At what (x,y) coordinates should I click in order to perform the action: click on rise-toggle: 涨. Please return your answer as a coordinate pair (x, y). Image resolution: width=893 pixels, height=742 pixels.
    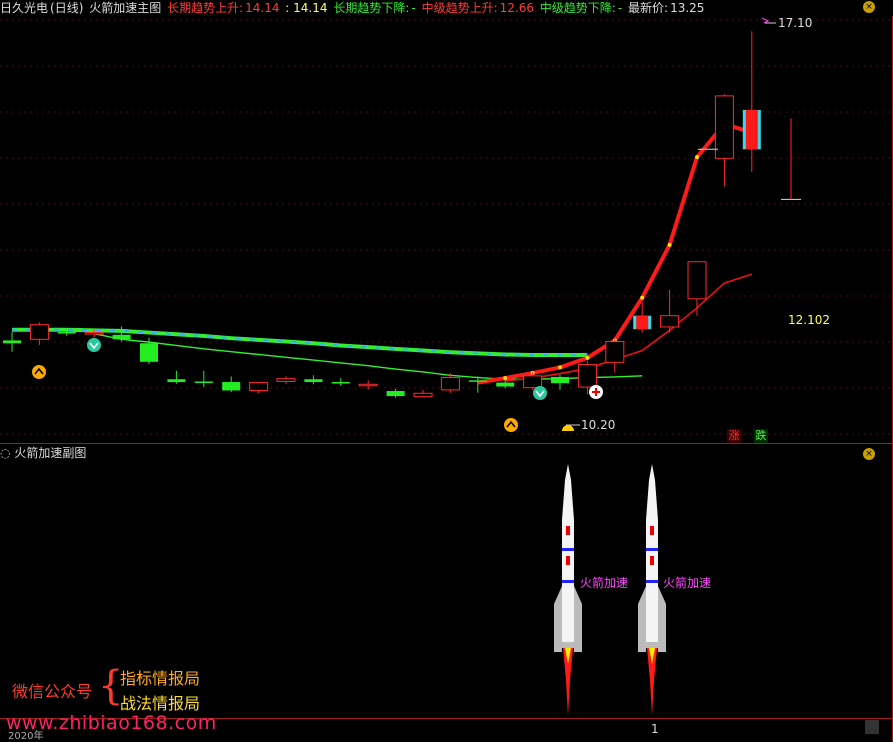
    Looking at the image, I should click on (734, 436).